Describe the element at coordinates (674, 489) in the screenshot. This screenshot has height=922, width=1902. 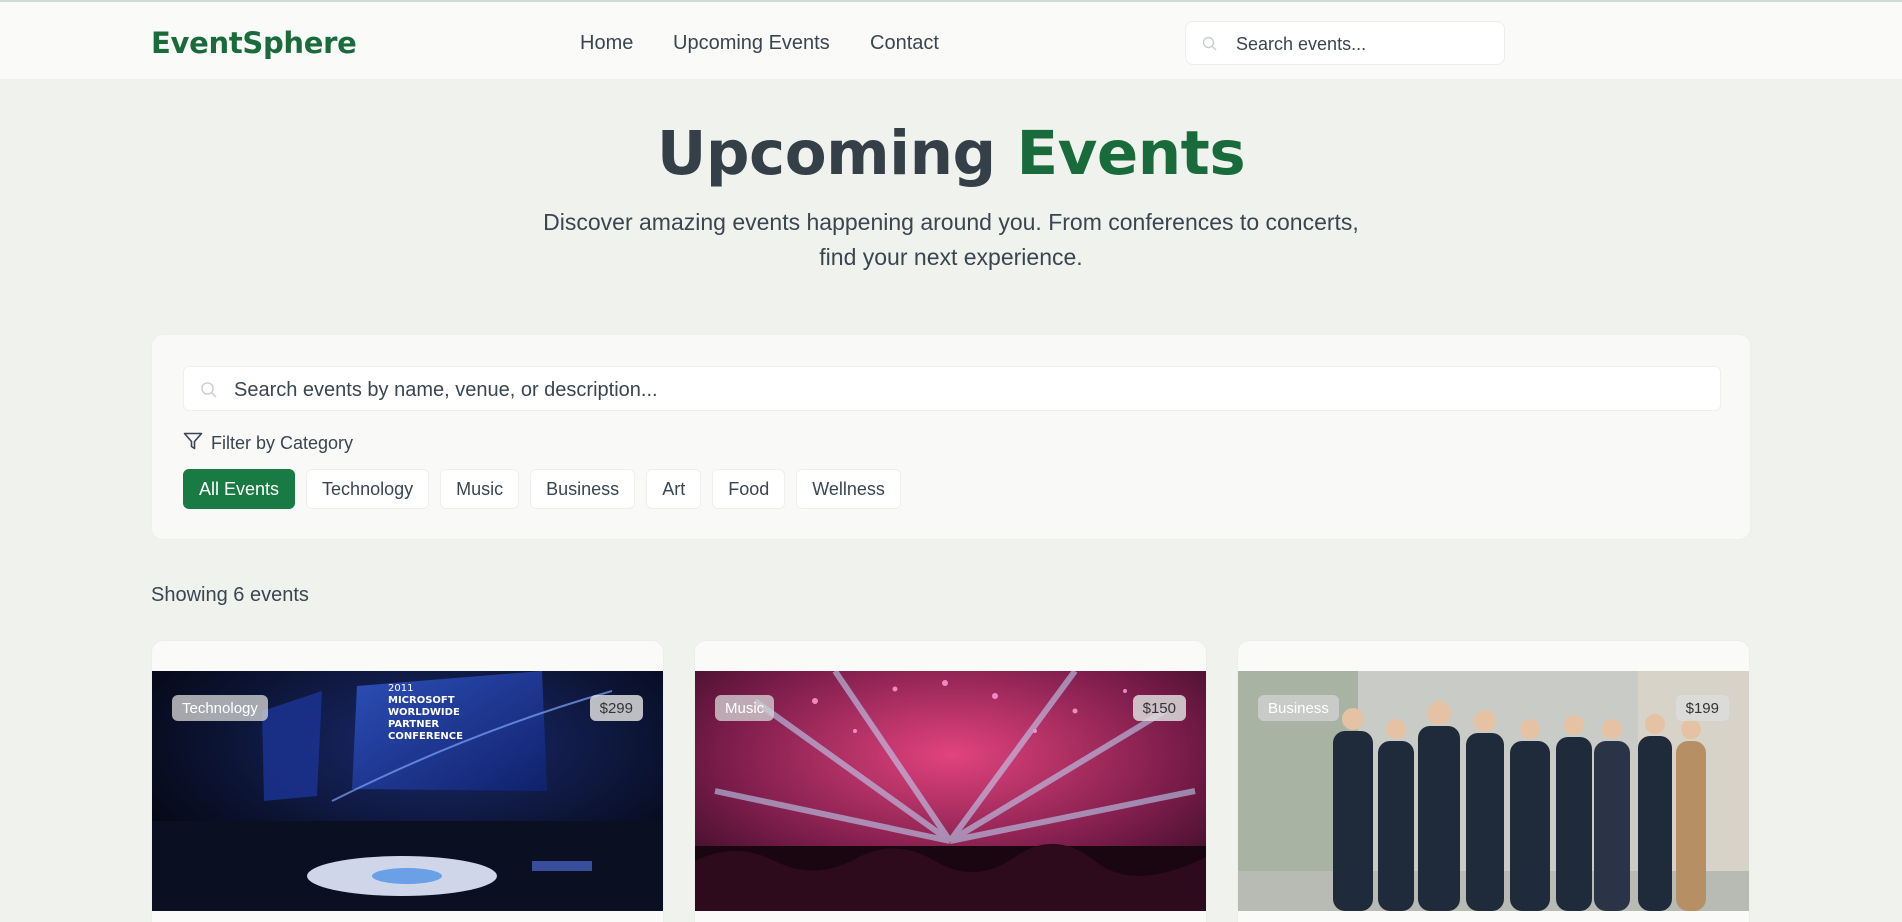
I see `category-chip-art: Art` at that location.